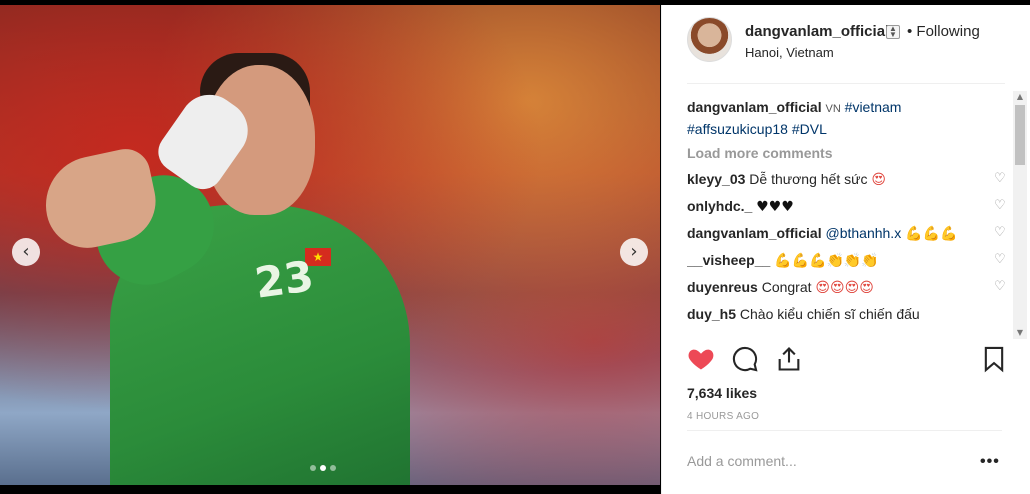 This screenshot has height=494, width=1030. What do you see at coordinates (789, 359) in the screenshot?
I see `share-icon` at bounding box center [789, 359].